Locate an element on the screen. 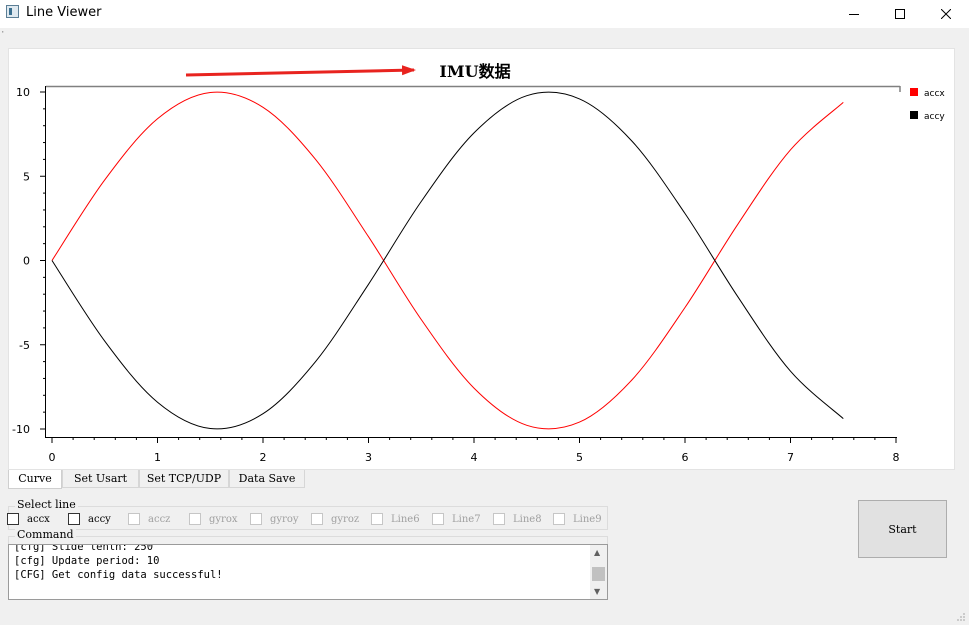  checkbox-accy: accy is located at coordinates (89, 519).